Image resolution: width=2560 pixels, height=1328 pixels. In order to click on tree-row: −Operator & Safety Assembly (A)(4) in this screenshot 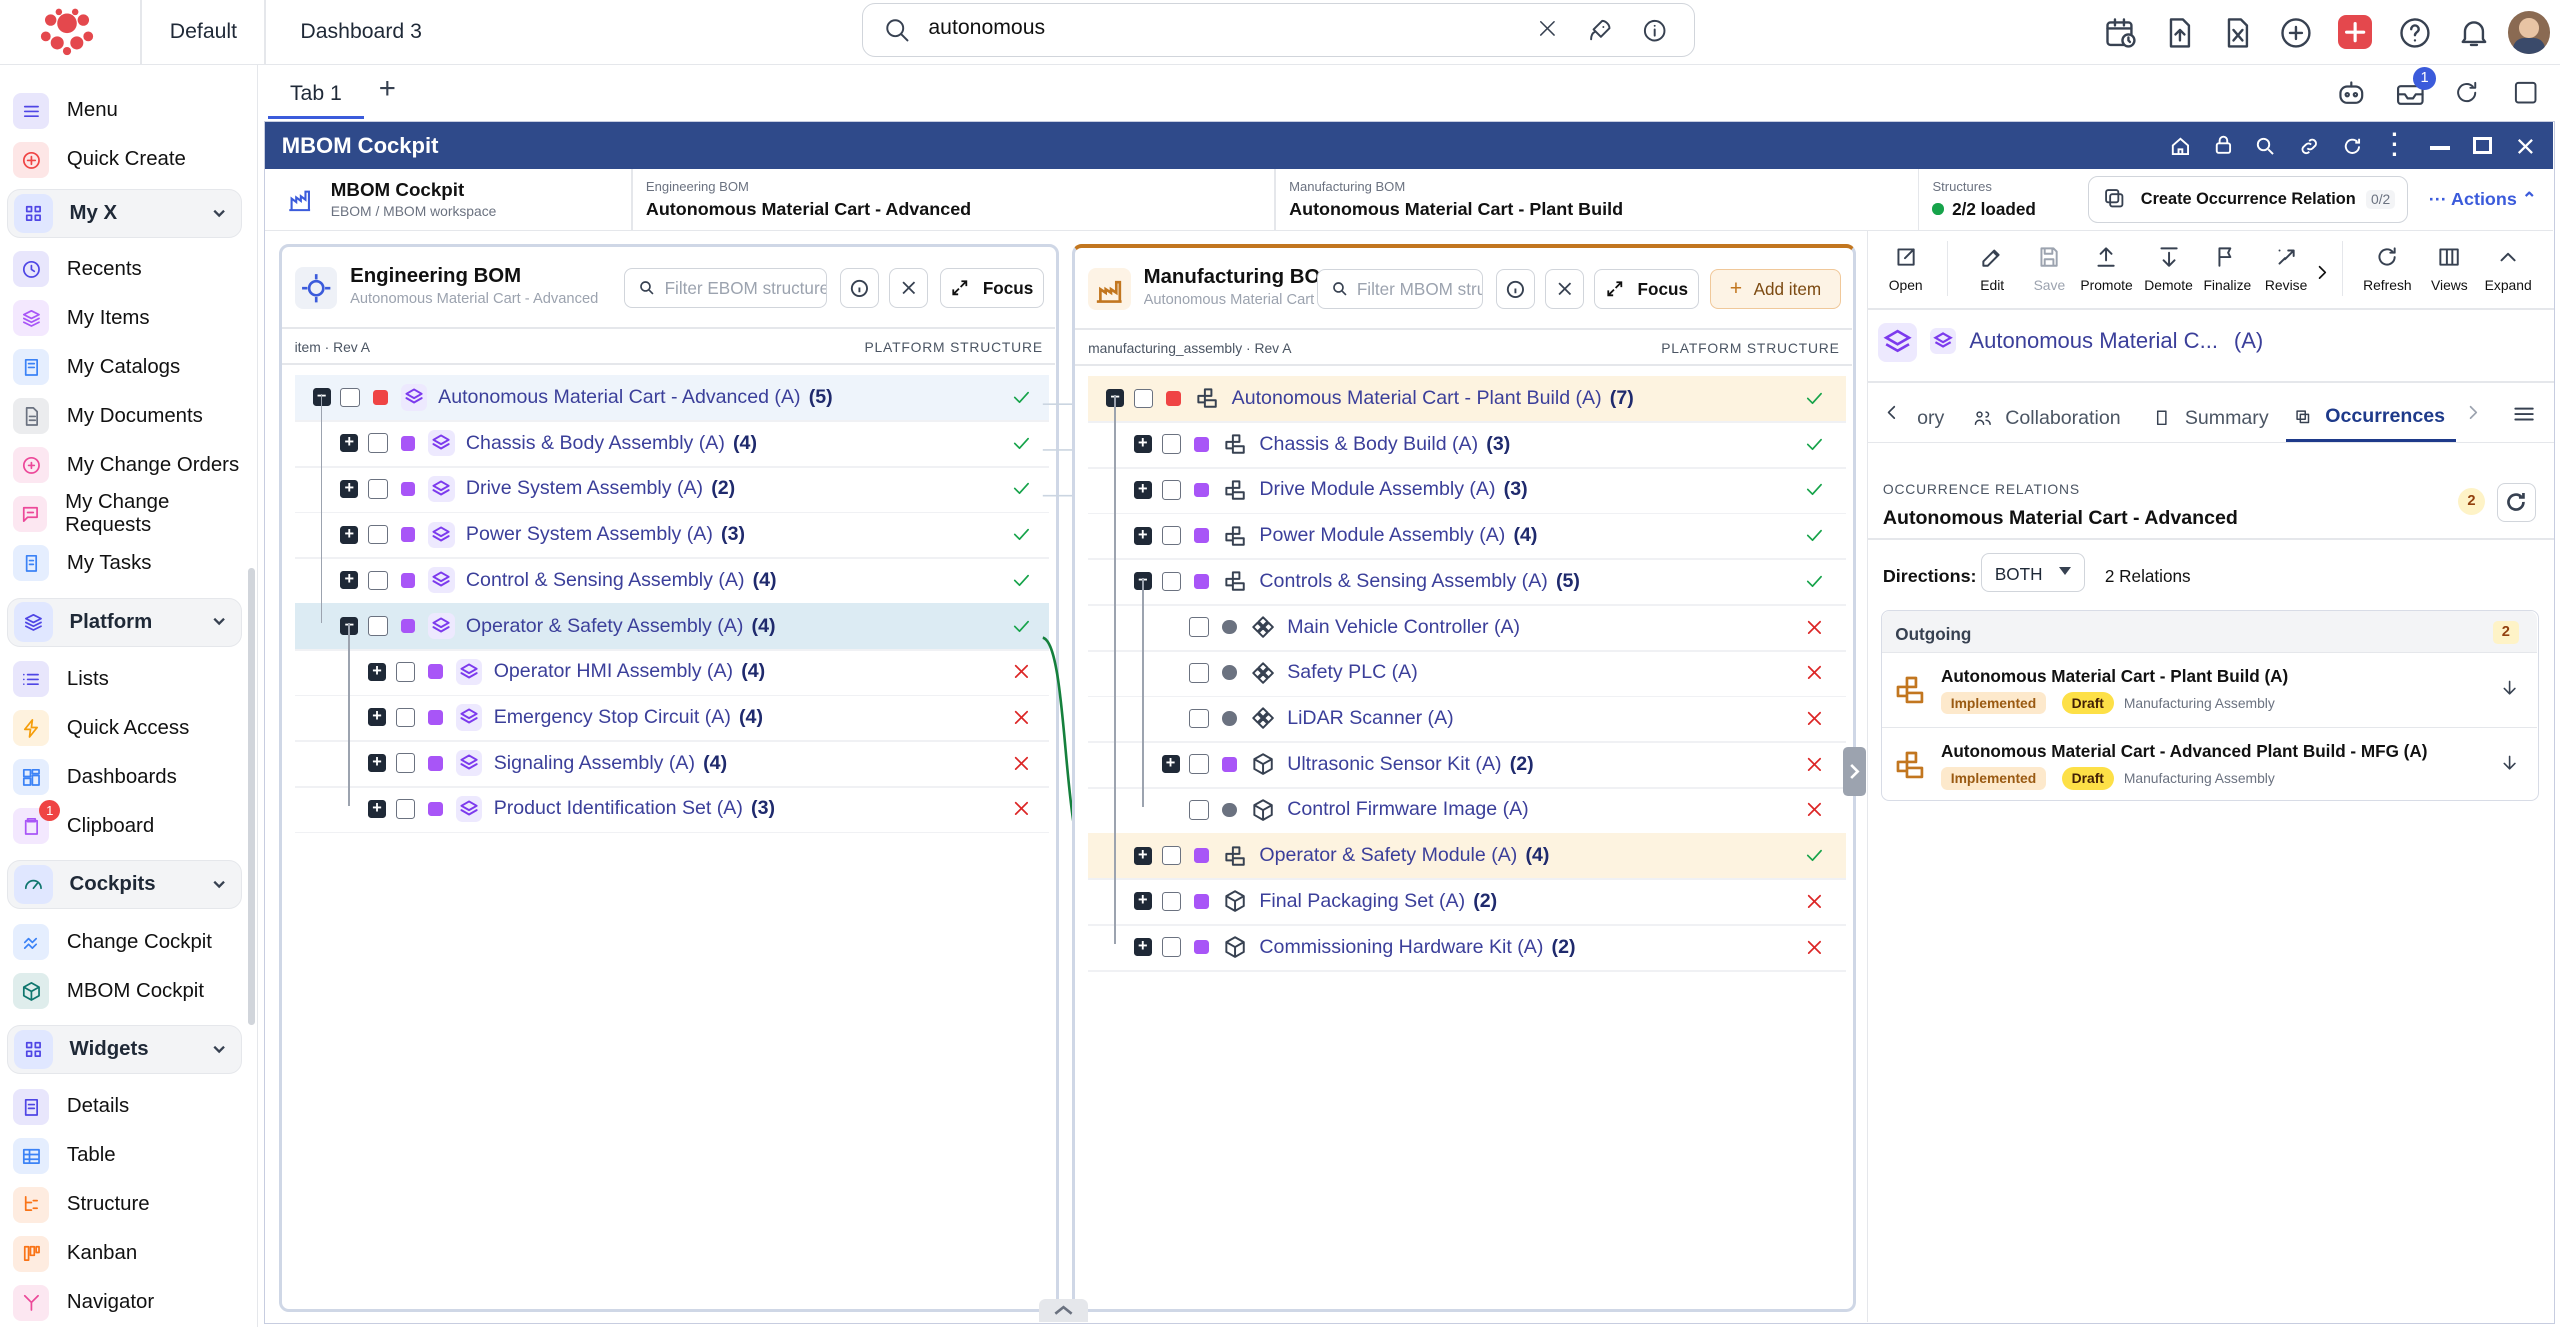, I will do `click(557, 626)`.